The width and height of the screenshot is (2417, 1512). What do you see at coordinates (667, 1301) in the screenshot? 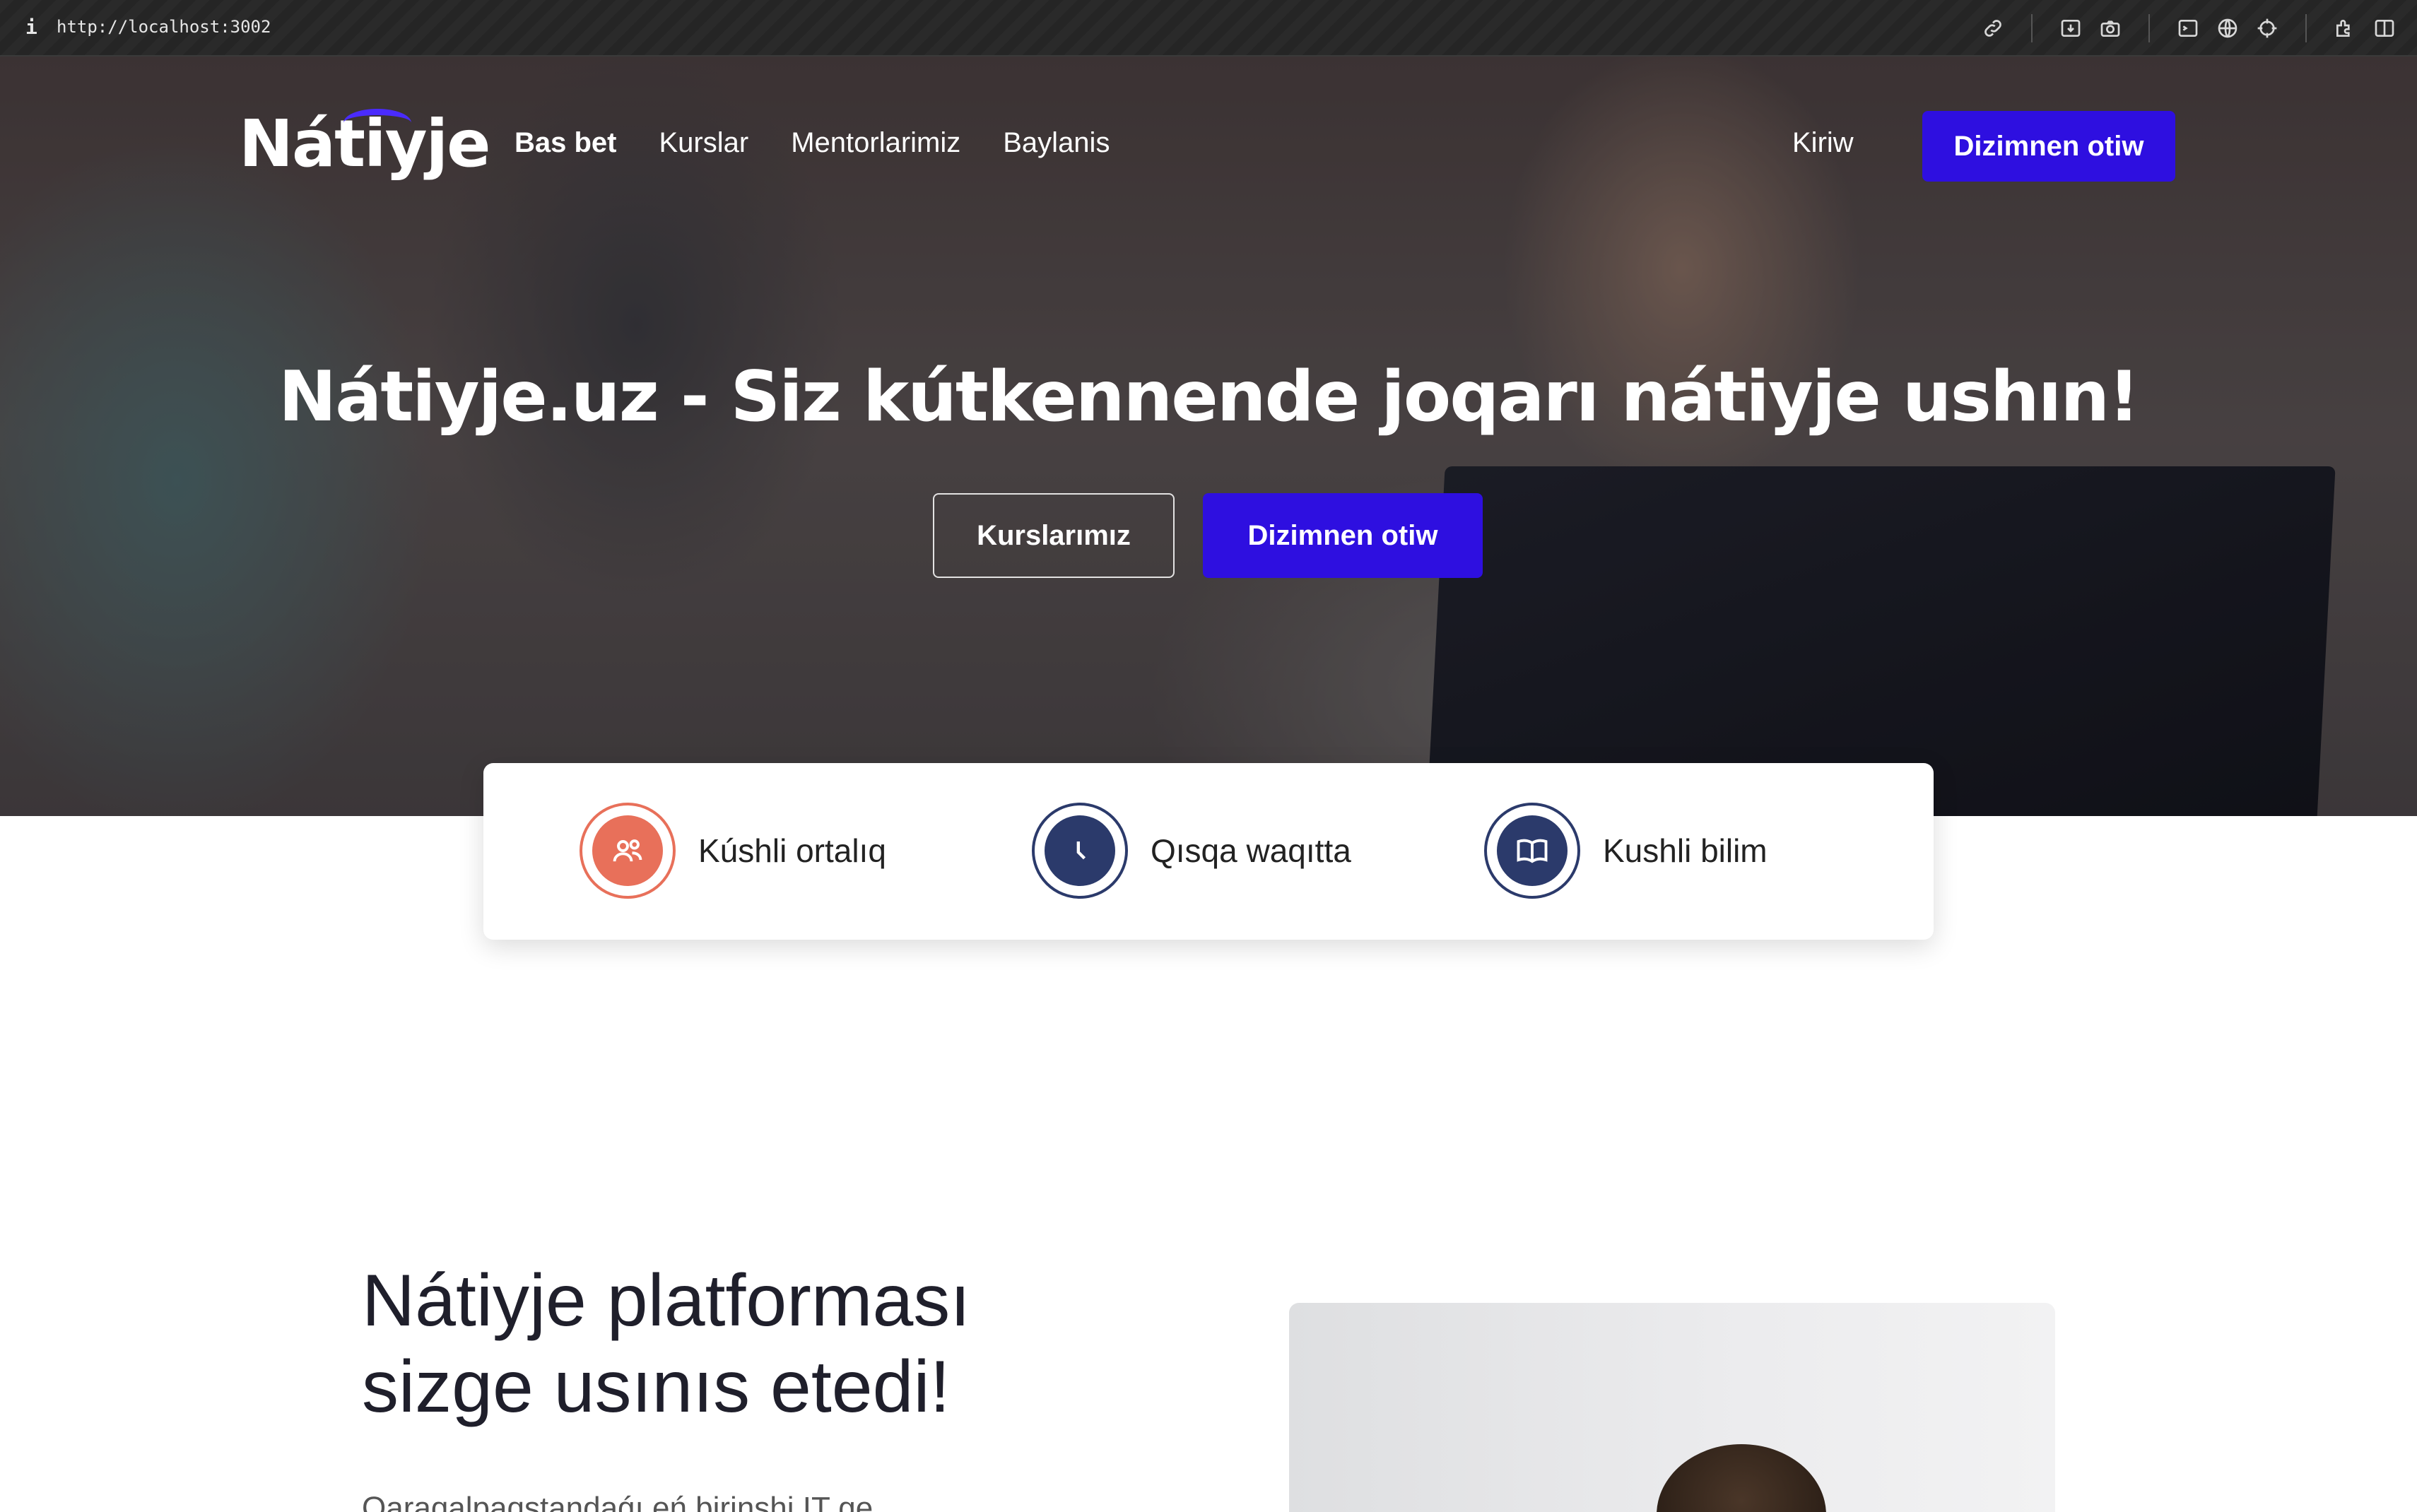
I see `about-title-line: Nátiyje platforması` at bounding box center [667, 1301].